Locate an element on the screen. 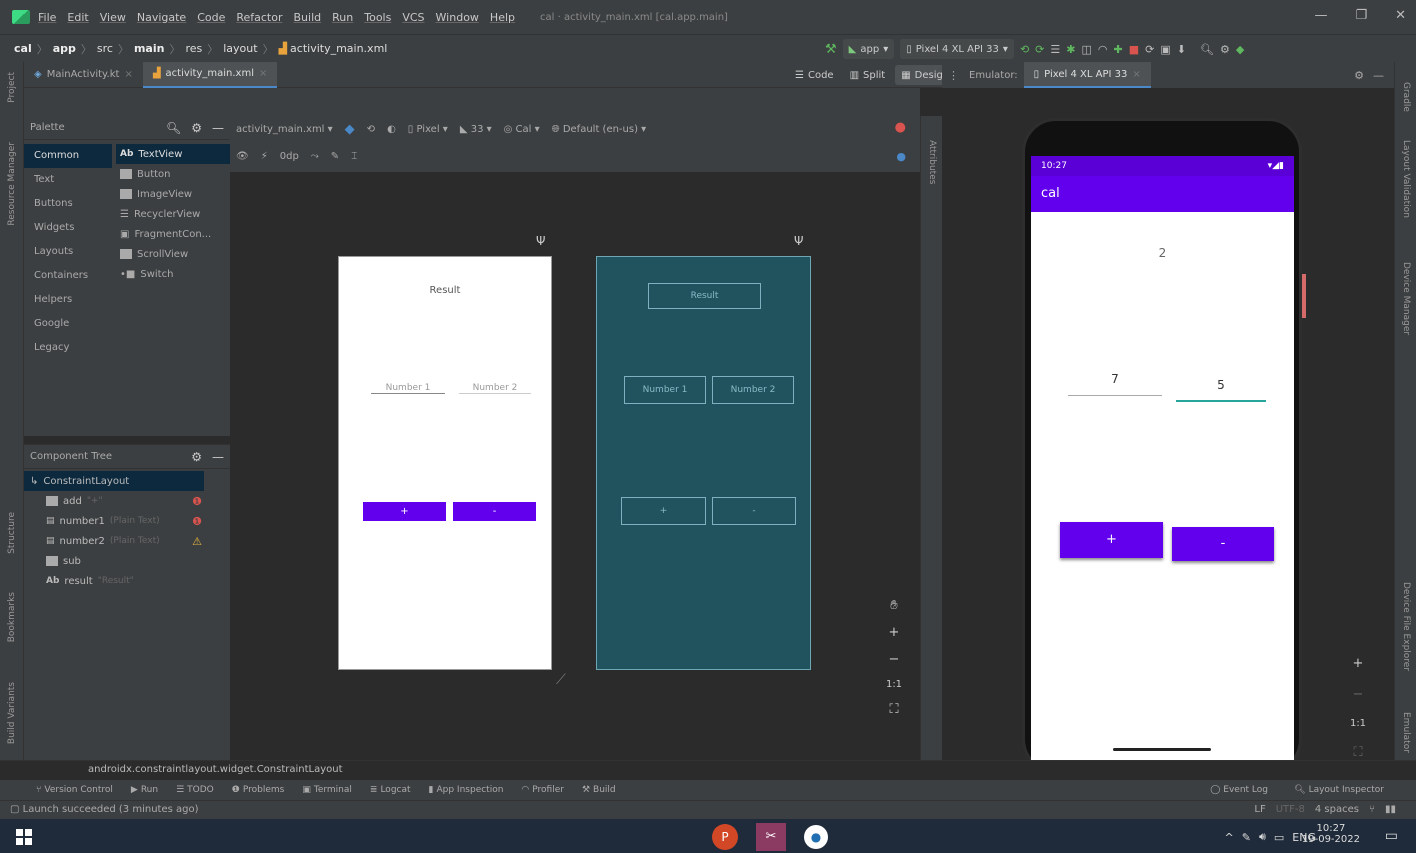  tree-node: Ab result "Result" is located at coordinates (127, 581).